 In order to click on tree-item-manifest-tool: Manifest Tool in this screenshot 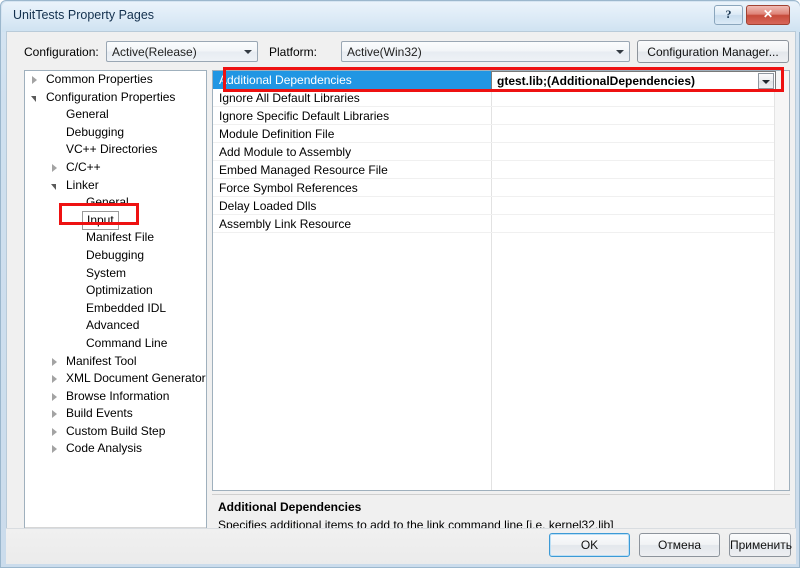, I will do `click(115, 362)`.